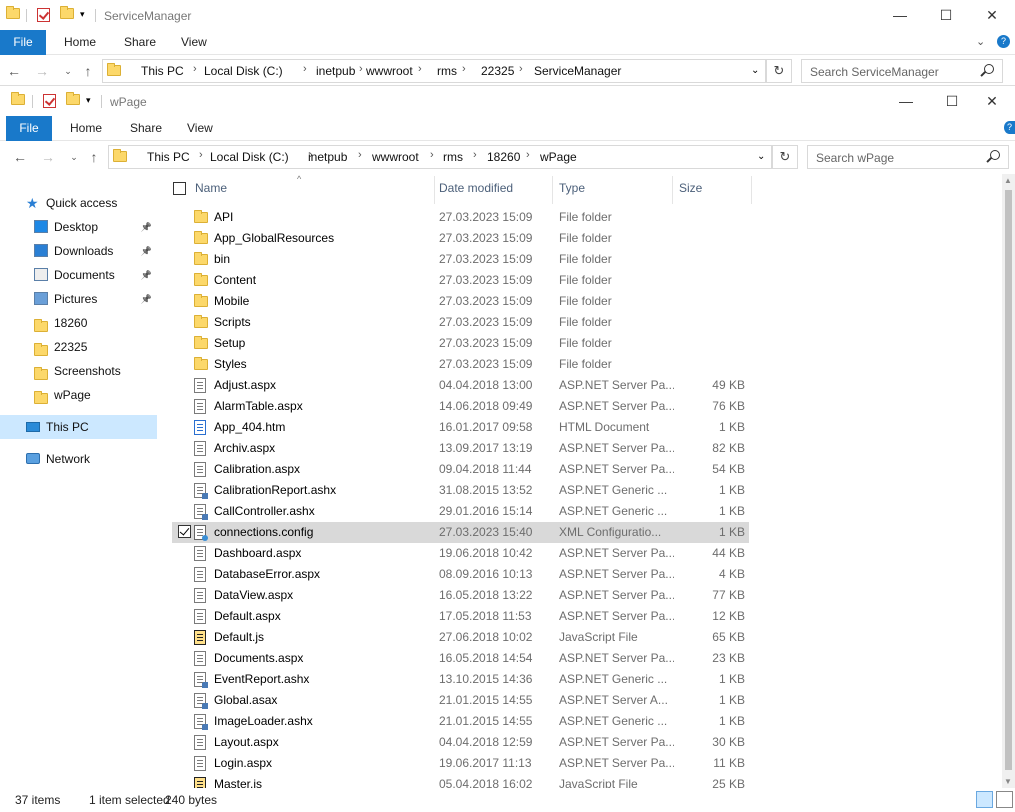  Describe the element at coordinates (493, 191) in the screenshot. I see `column-header-date-modified: Date modified` at that location.